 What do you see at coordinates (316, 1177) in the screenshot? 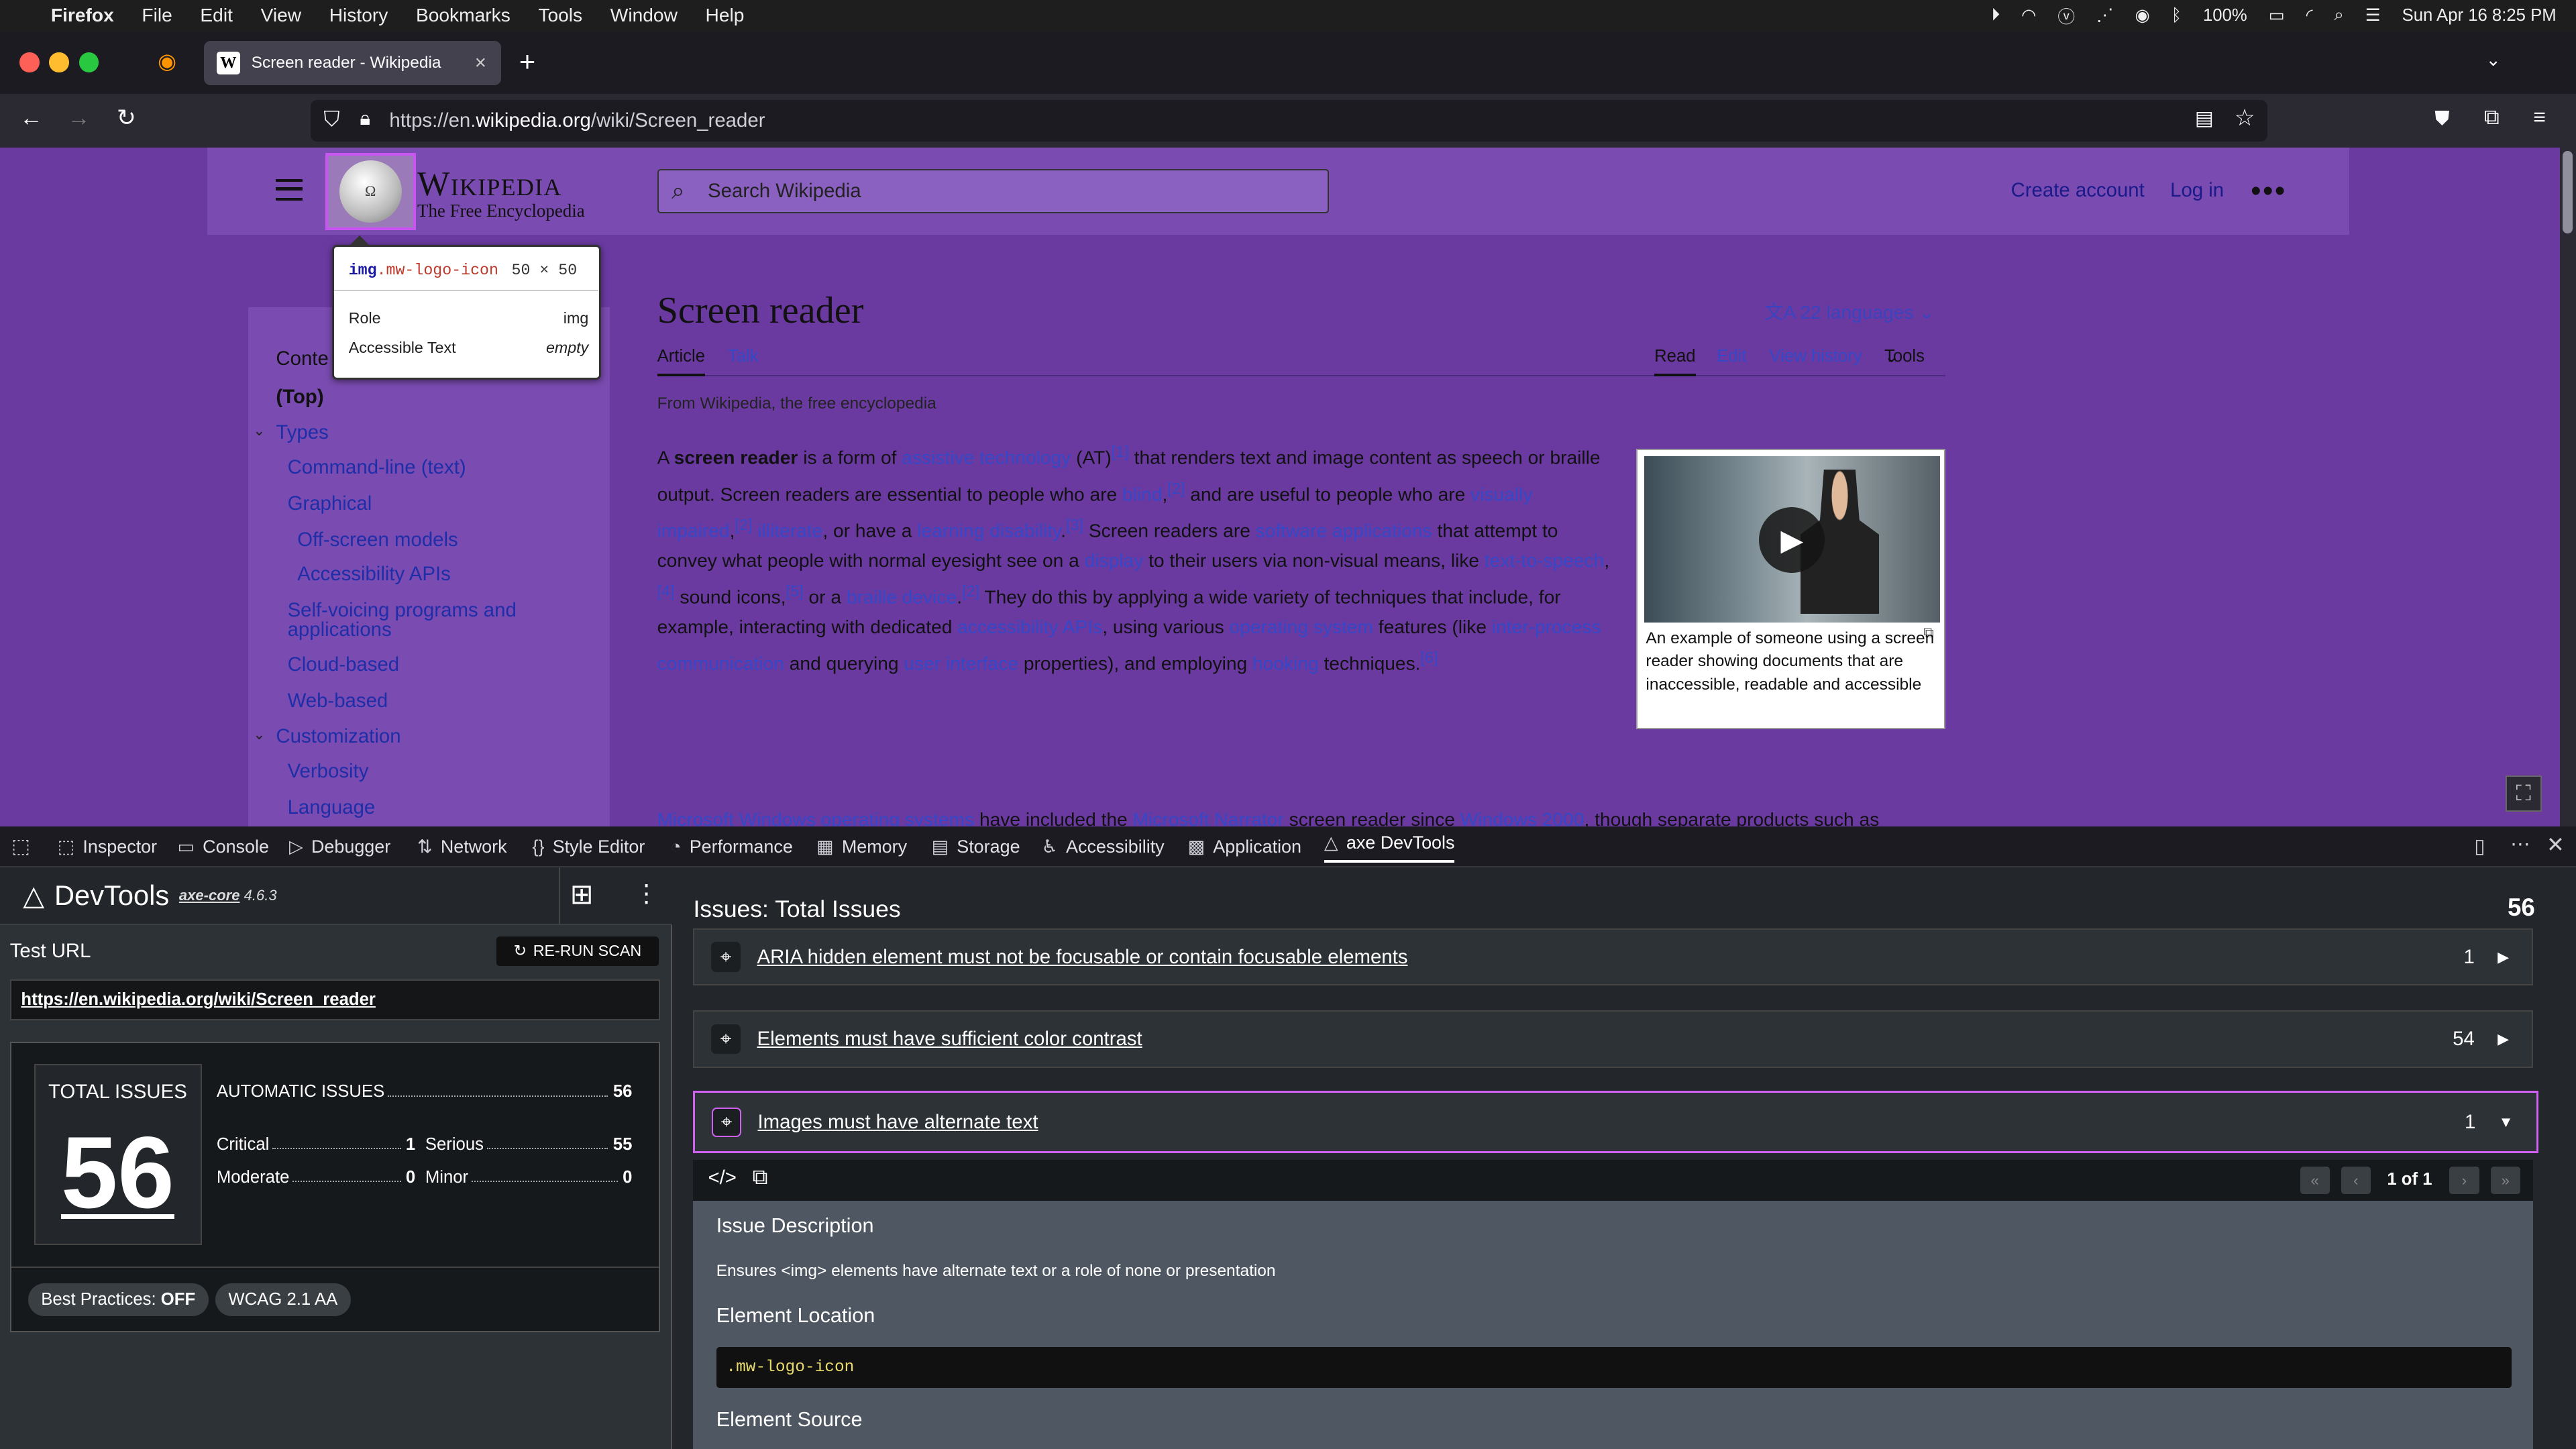
I see `moderate-row: Moderate 0` at bounding box center [316, 1177].